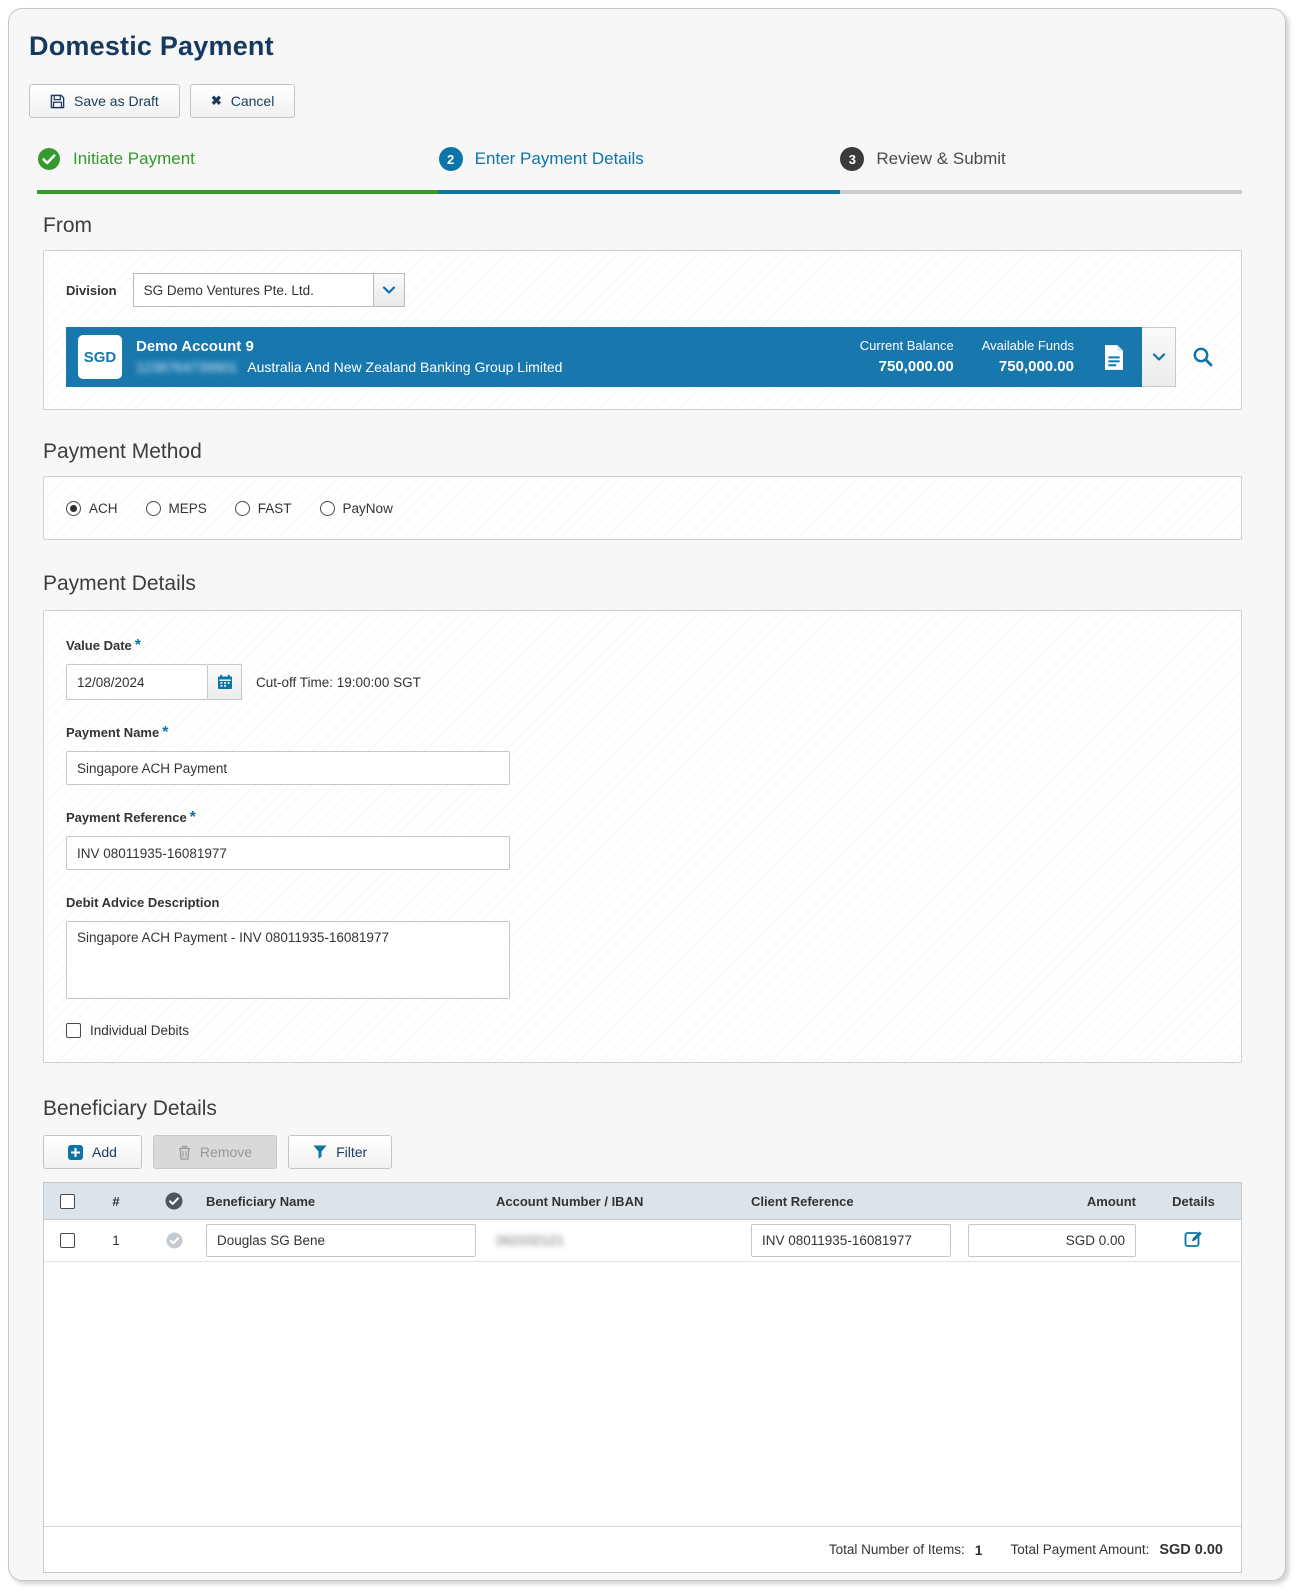  I want to click on radio-meps: MEPS, so click(176, 508).